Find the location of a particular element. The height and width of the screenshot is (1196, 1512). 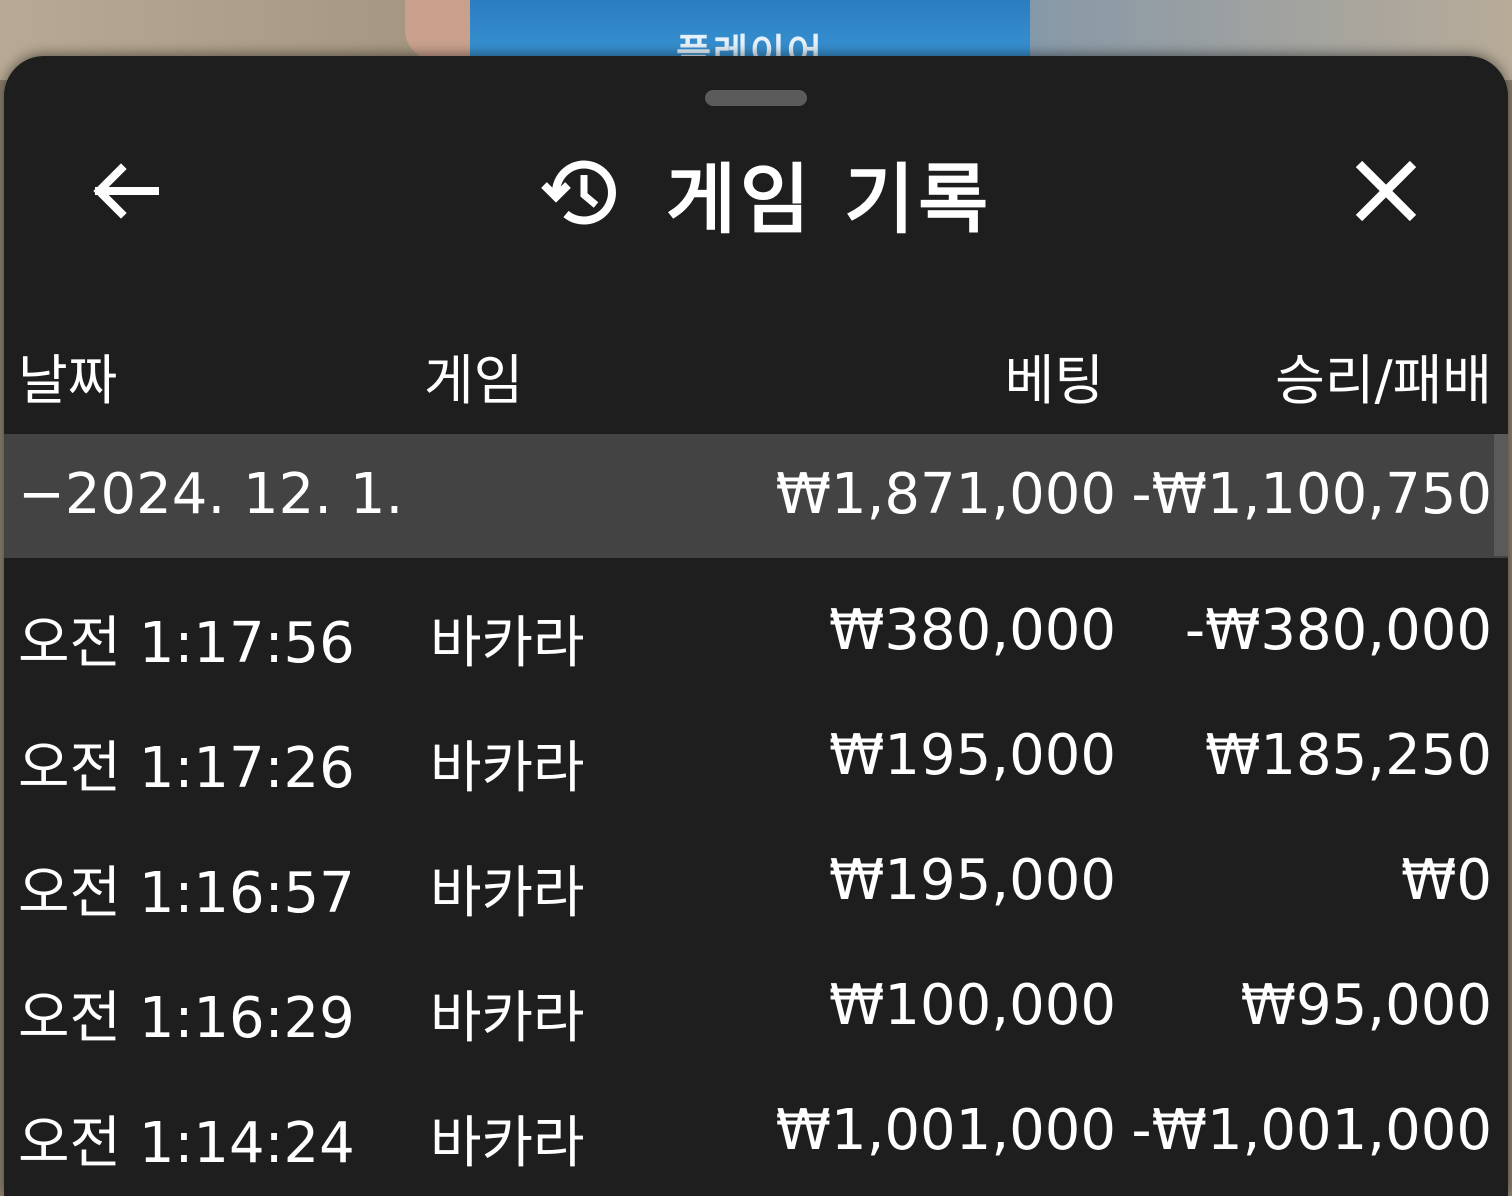

group-win-loss-total: -₩1,100,750 is located at coordinates (1311, 494).